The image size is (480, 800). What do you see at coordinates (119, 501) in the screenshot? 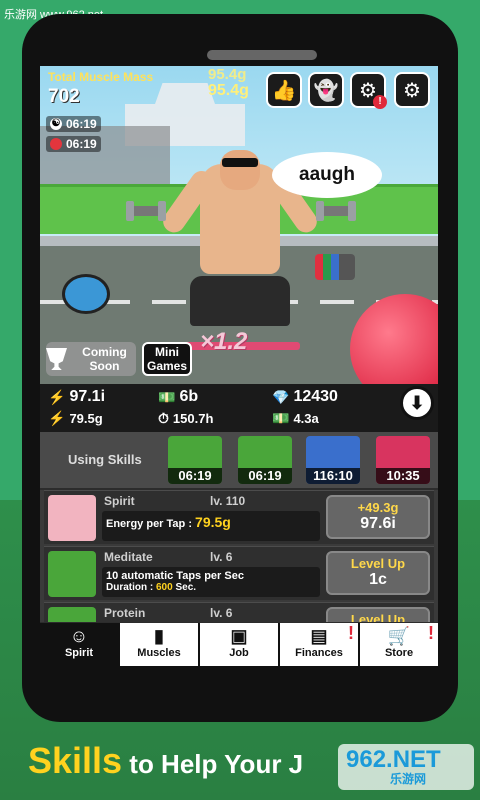
I see `skill-title: Spirit` at bounding box center [119, 501].